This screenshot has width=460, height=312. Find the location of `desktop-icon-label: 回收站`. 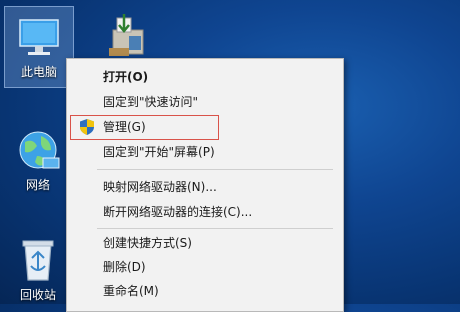

desktop-icon-label: 回收站 is located at coordinates (37, 295).